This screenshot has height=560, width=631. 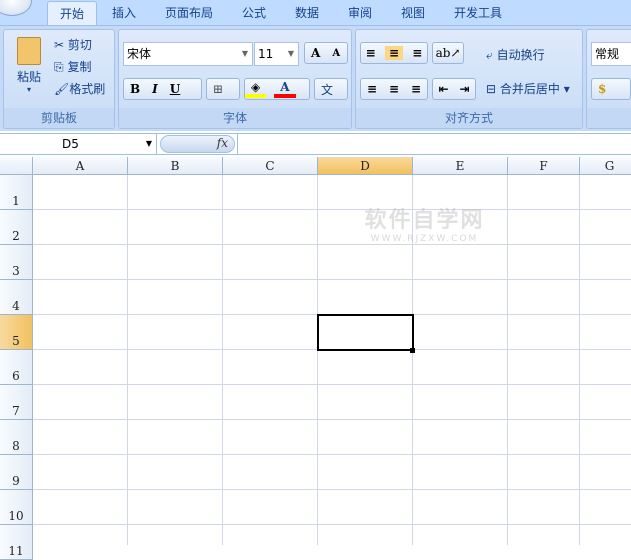 What do you see at coordinates (417, 53) in the screenshot?
I see `align-bottom-icon: ≡` at bounding box center [417, 53].